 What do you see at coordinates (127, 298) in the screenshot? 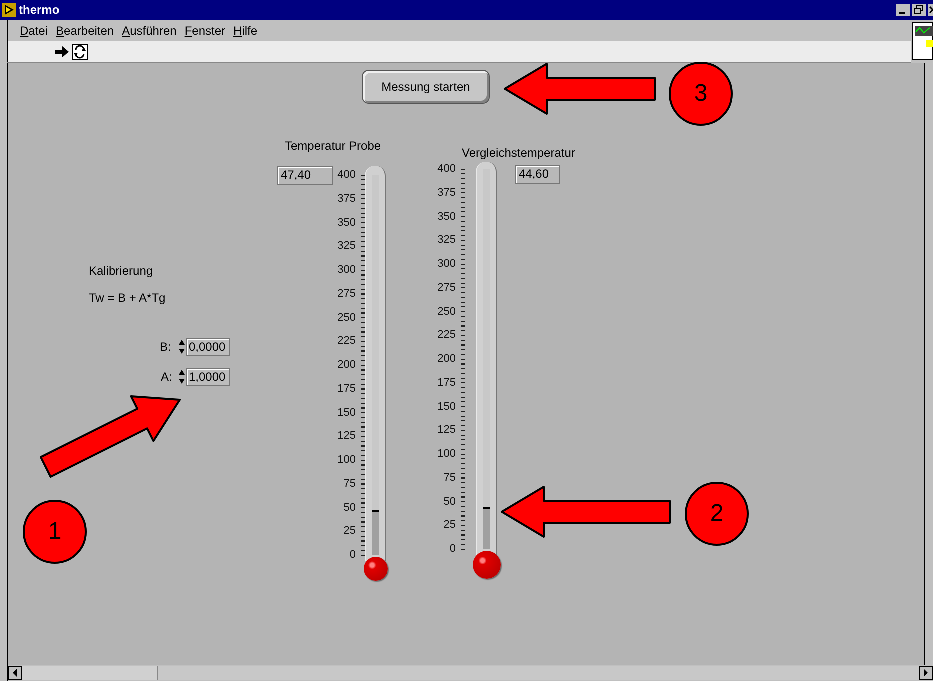
I see `calibration-formula: Tw = B + A*Tg` at bounding box center [127, 298].